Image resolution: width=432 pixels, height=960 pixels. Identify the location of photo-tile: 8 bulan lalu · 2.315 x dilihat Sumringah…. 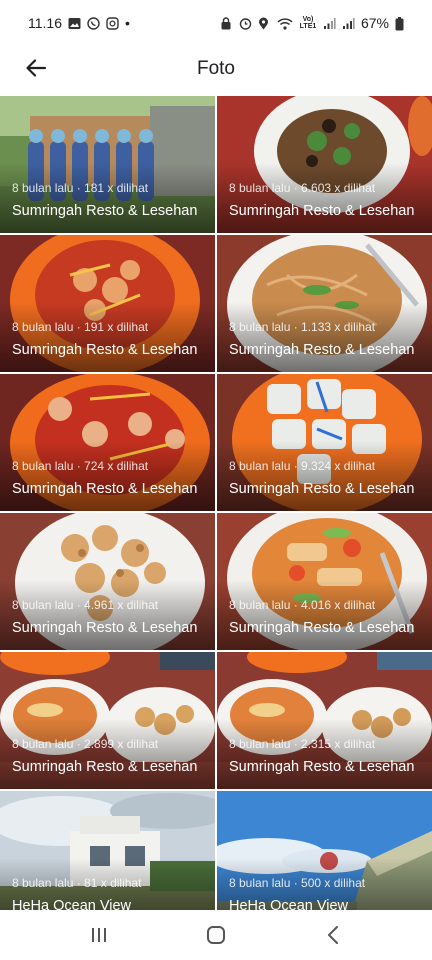
(324, 720).